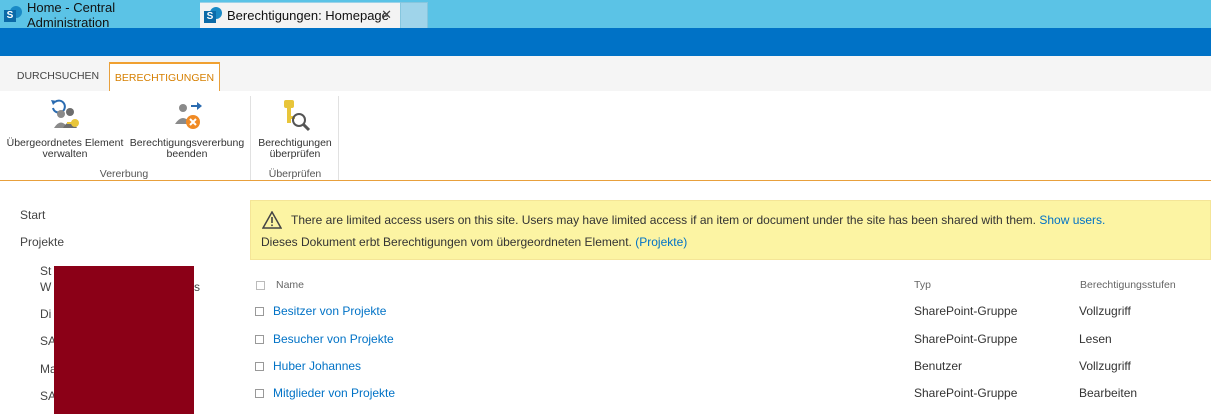 This screenshot has height=414, width=1211. What do you see at coordinates (45, 271) in the screenshot?
I see `nav-subitem: St` at bounding box center [45, 271].